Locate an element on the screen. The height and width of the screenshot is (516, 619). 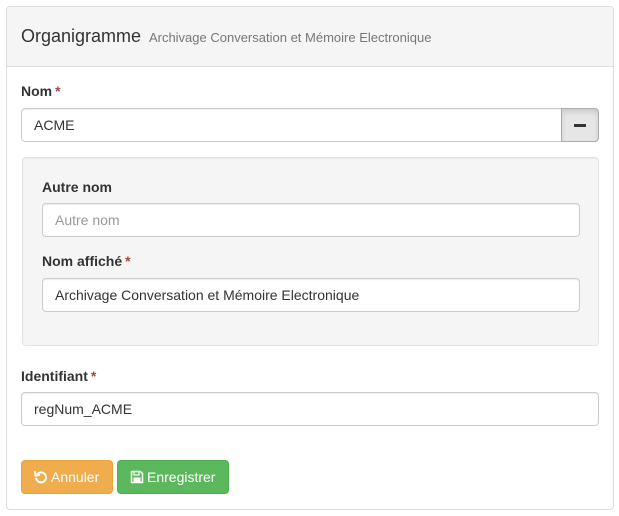
nom-affiche-input is located at coordinates (311, 295).